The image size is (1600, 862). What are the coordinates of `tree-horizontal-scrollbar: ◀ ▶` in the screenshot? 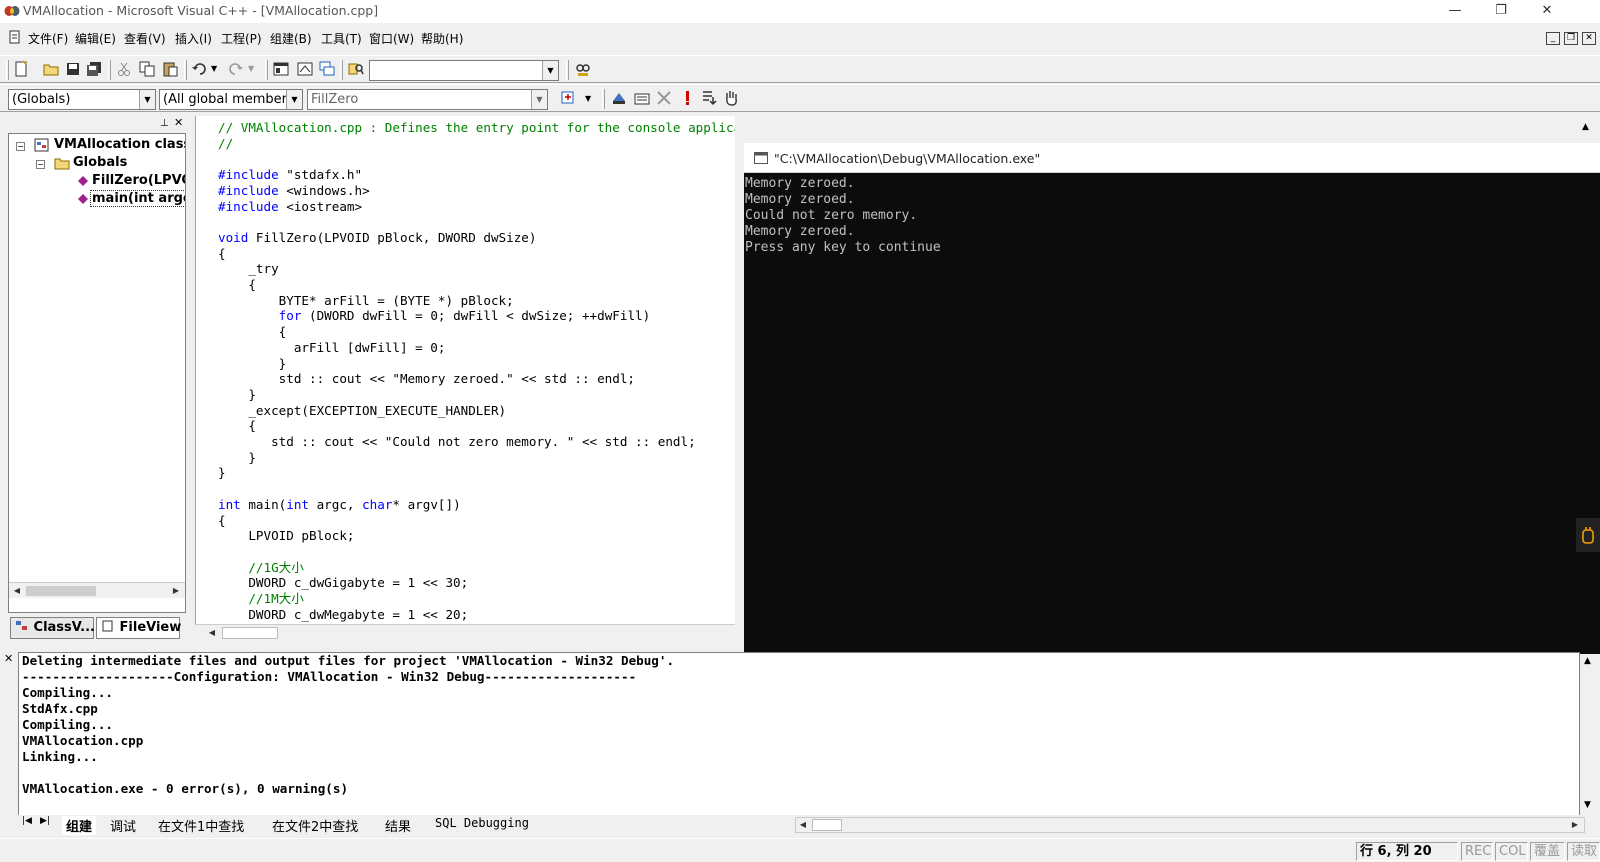 It's located at (97, 590).